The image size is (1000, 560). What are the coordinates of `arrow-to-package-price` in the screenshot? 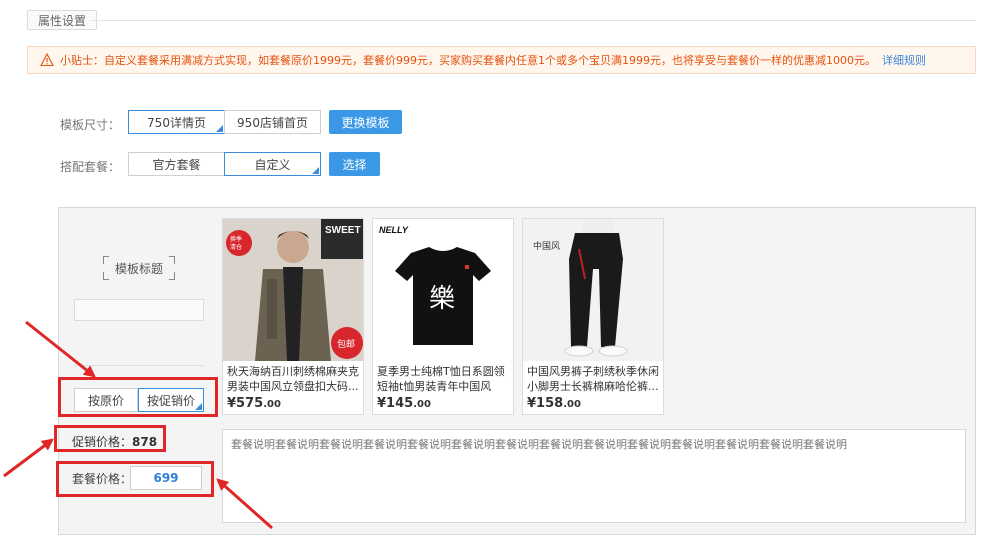 It's located at (244, 504).